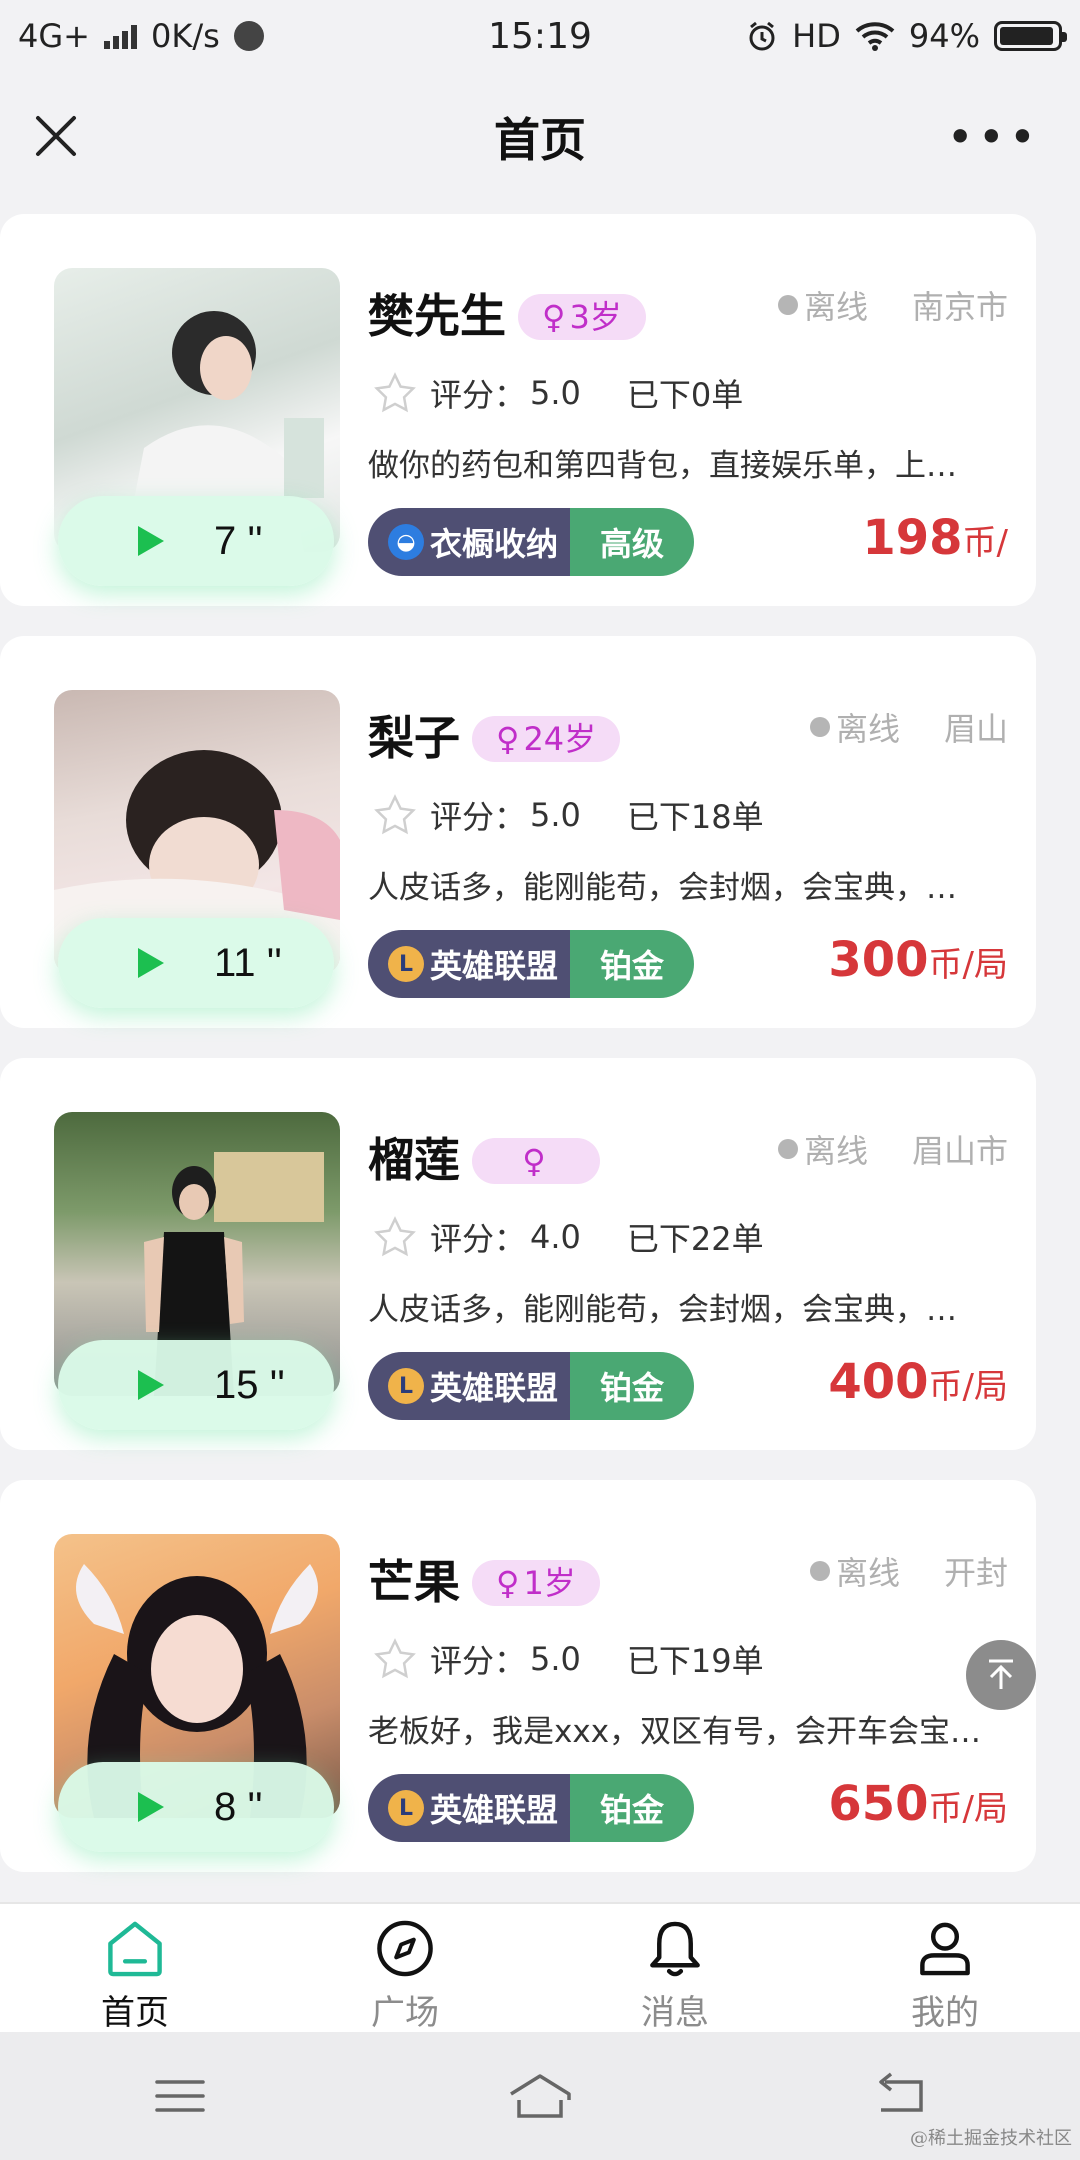 The width and height of the screenshot is (1080, 2160). What do you see at coordinates (151, 1807) in the screenshot?
I see `play-icon` at bounding box center [151, 1807].